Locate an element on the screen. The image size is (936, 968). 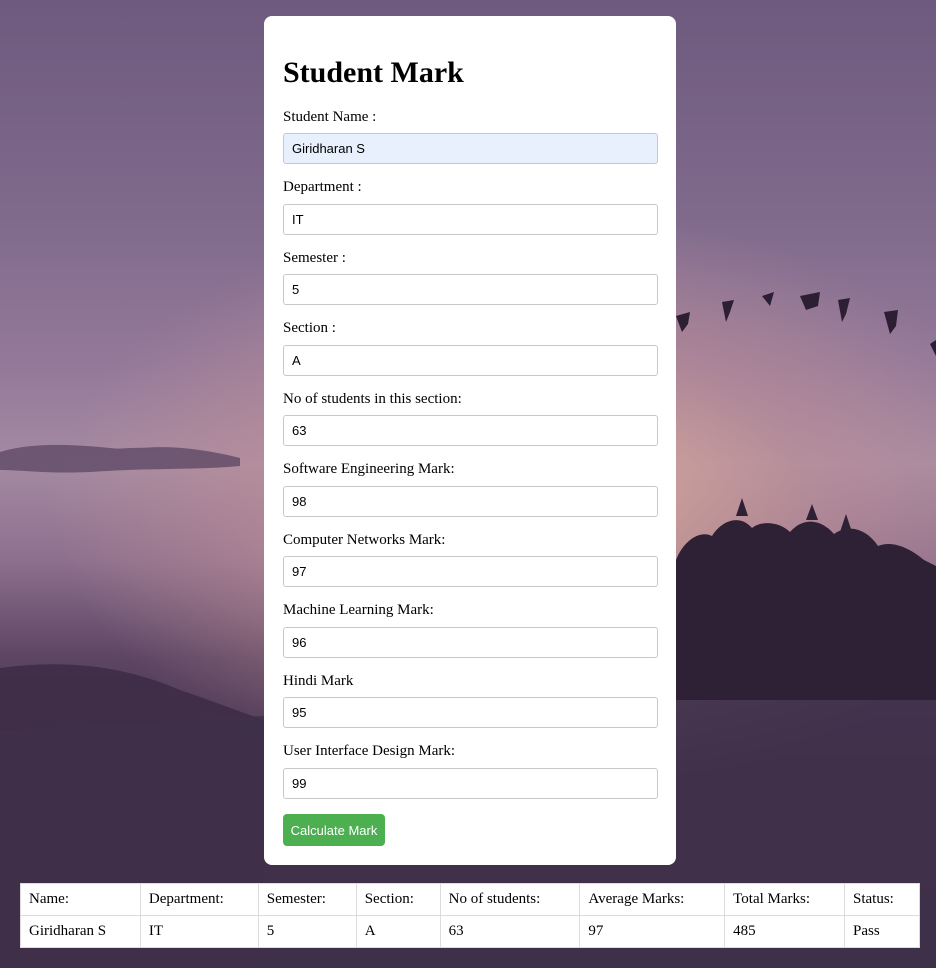
semester-input is located at coordinates (470, 289).